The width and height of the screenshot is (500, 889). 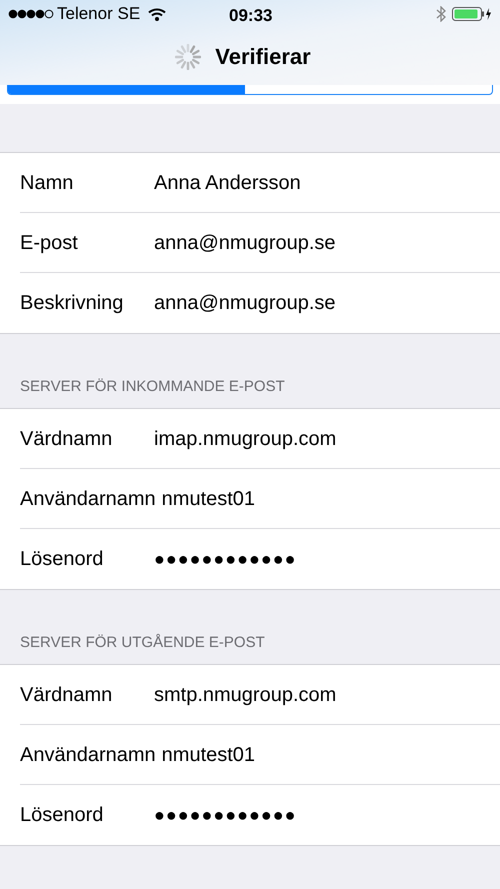 I want to click on signal-icon, so click(x=31, y=14).